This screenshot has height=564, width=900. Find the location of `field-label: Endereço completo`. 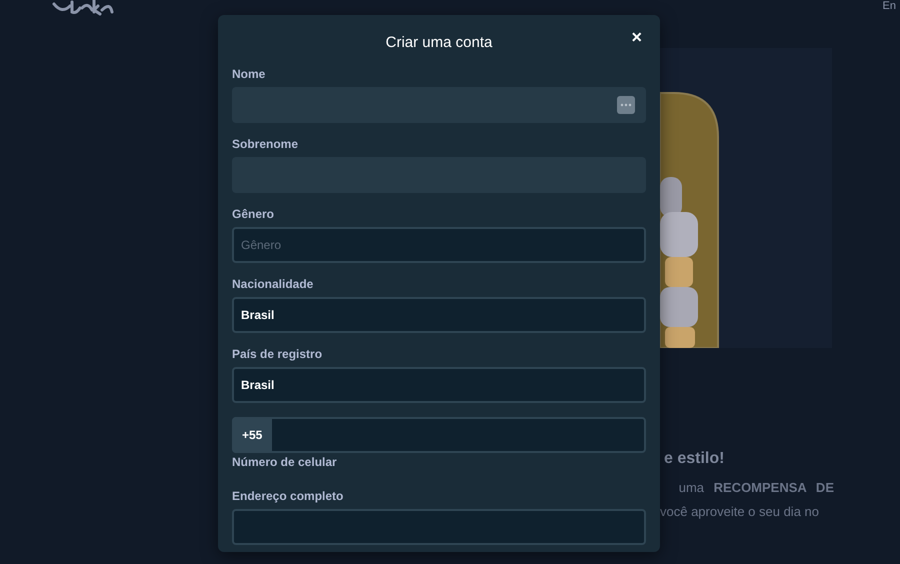

field-label: Endereço completo is located at coordinates (288, 496).